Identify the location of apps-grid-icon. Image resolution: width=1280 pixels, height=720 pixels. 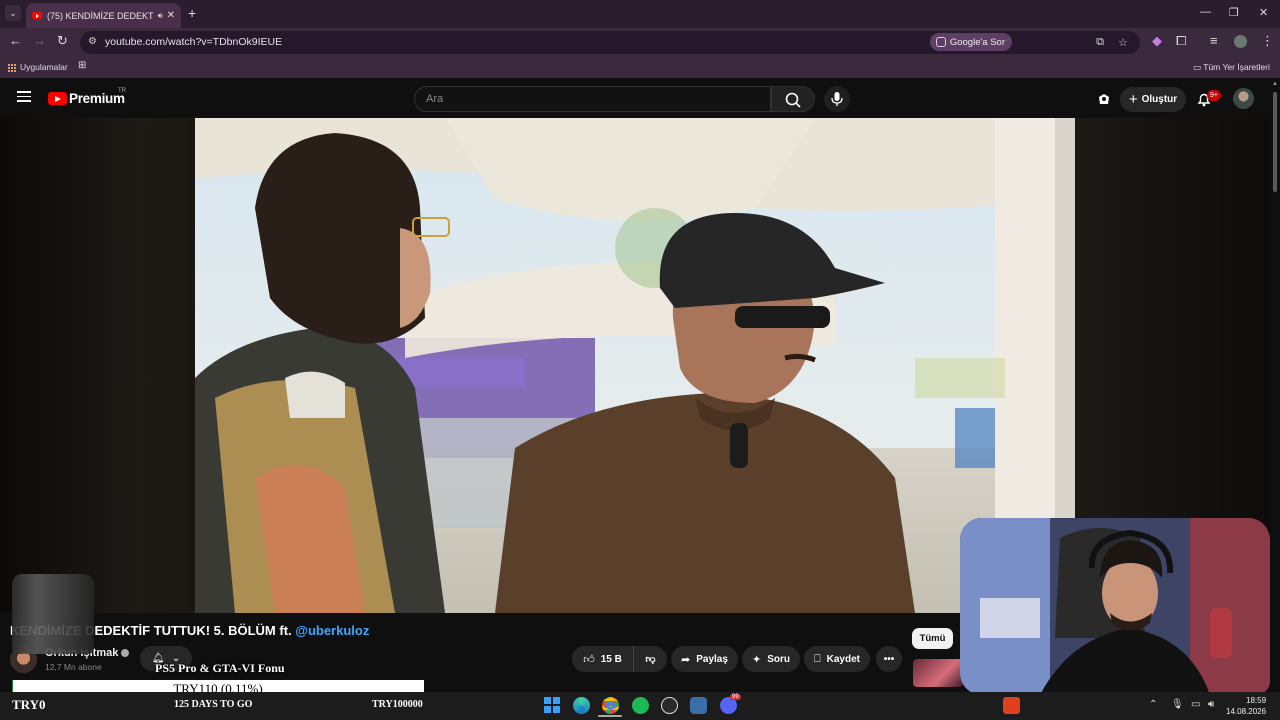
(12, 67).